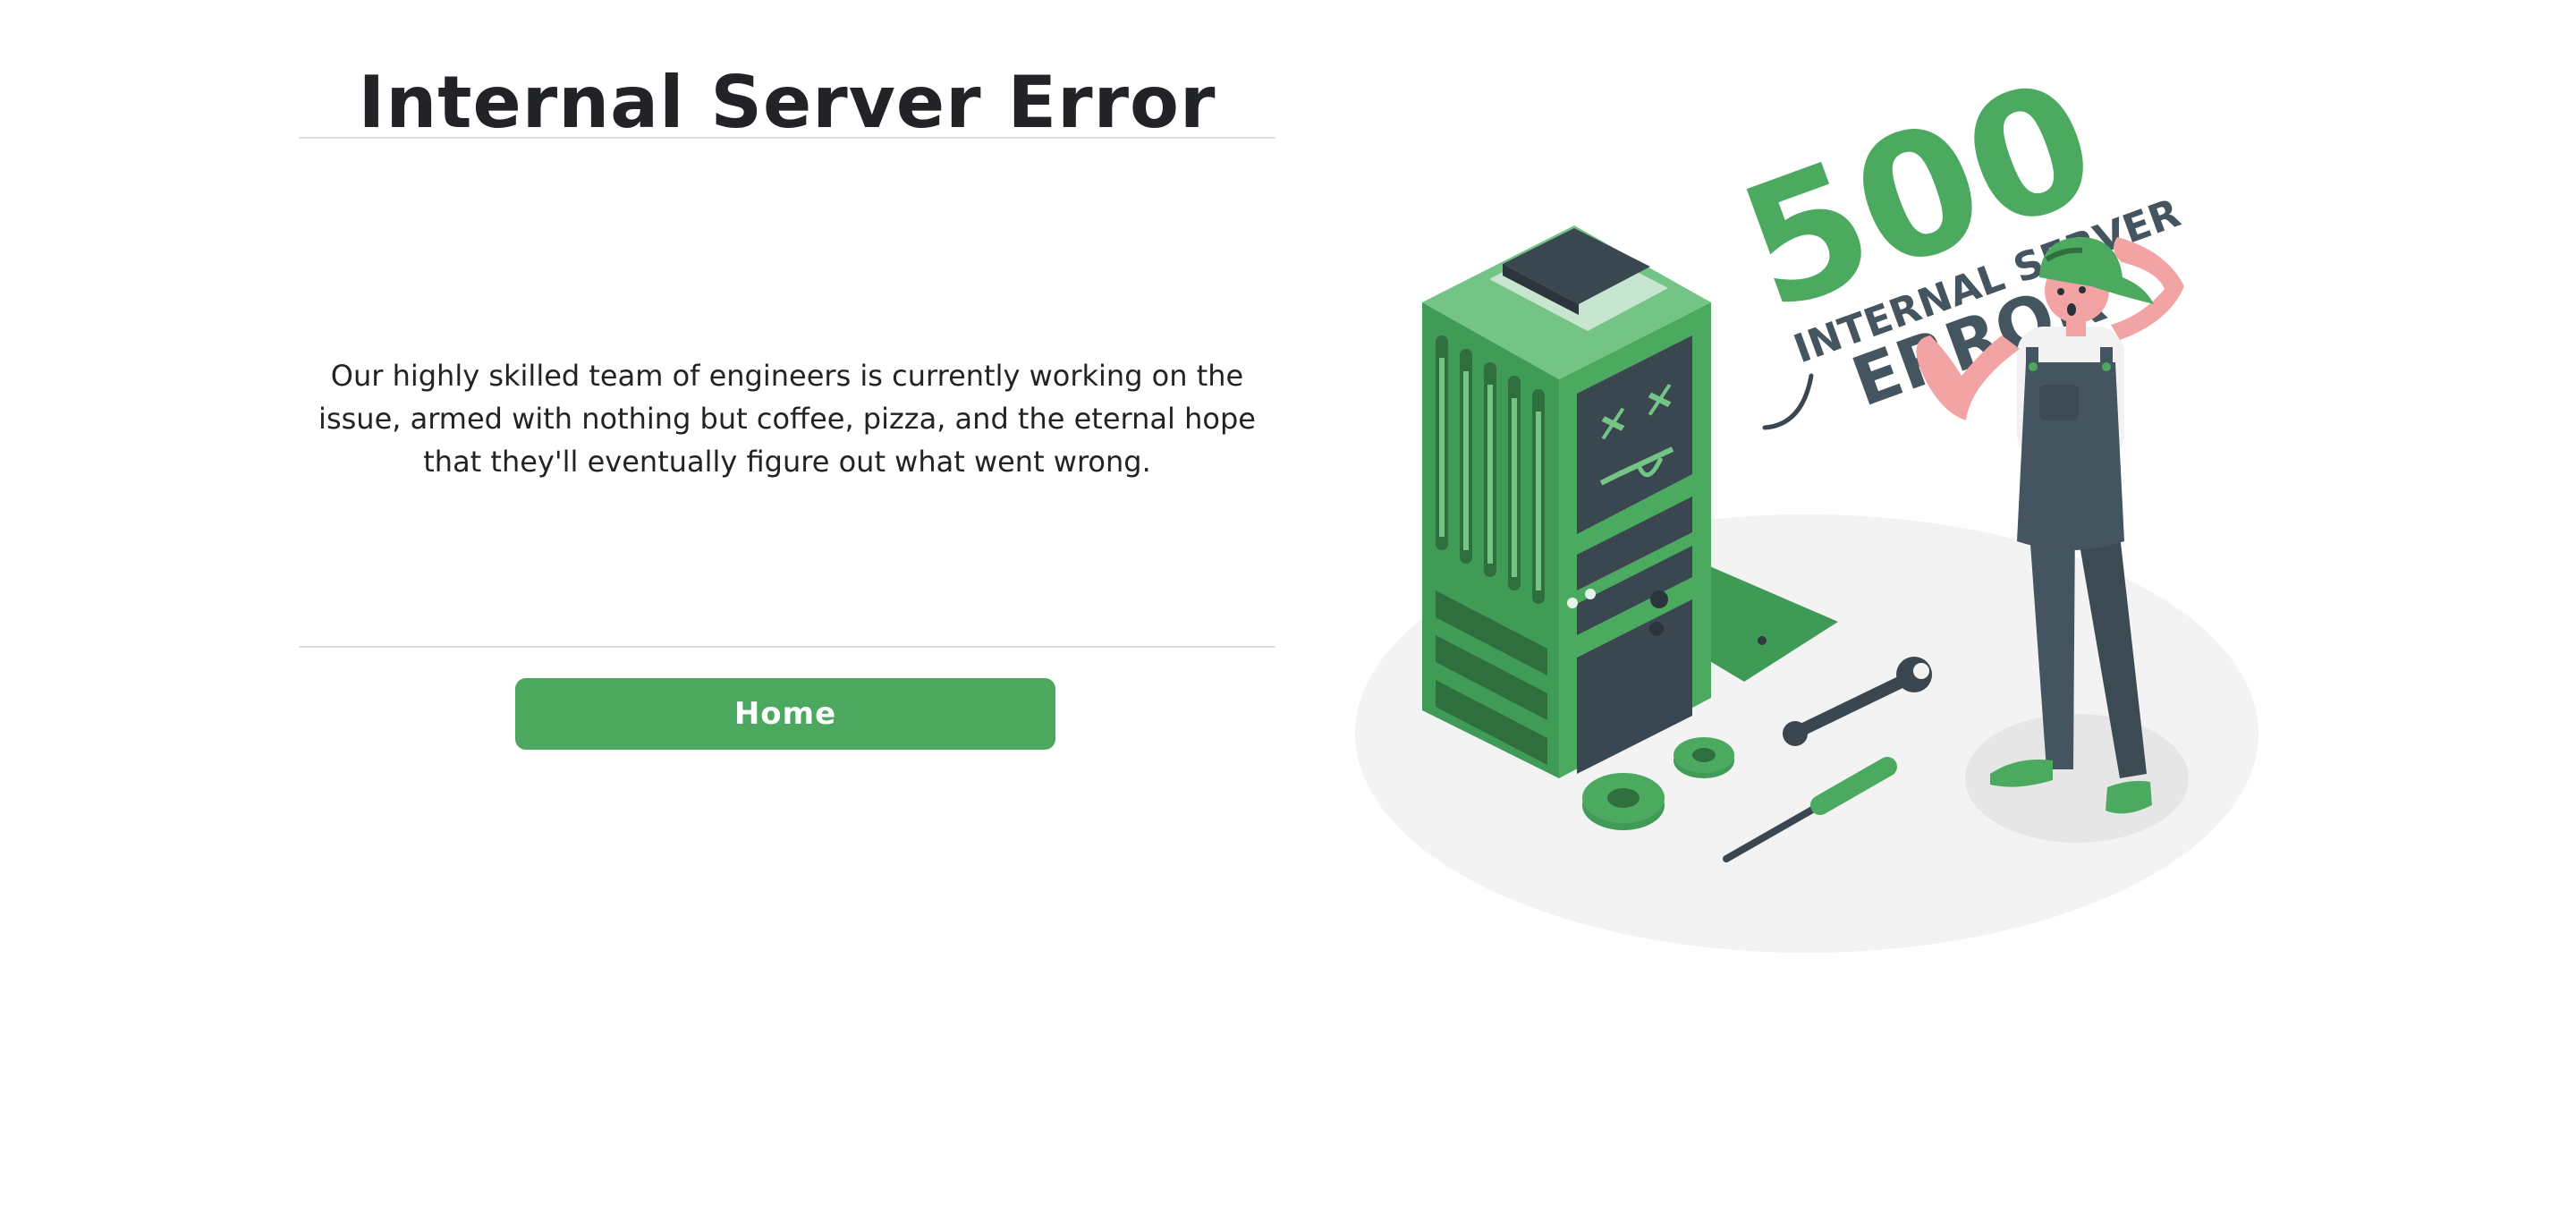  What do you see at coordinates (1704, 757) in the screenshot?
I see `small-gear-icon` at bounding box center [1704, 757].